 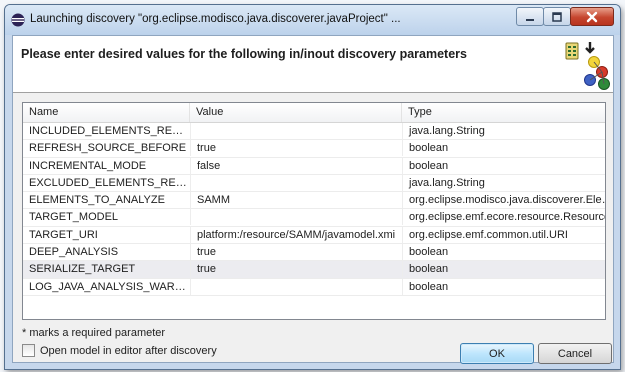 What do you see at coordinates (587, 66) in the screenshot?
I see `discovery-parameters-icon` at bounding box center [587, 66].